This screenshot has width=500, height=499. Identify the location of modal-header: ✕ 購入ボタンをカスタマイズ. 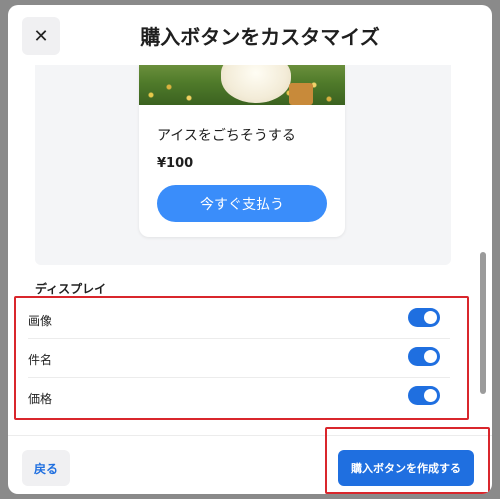
(250, 35).